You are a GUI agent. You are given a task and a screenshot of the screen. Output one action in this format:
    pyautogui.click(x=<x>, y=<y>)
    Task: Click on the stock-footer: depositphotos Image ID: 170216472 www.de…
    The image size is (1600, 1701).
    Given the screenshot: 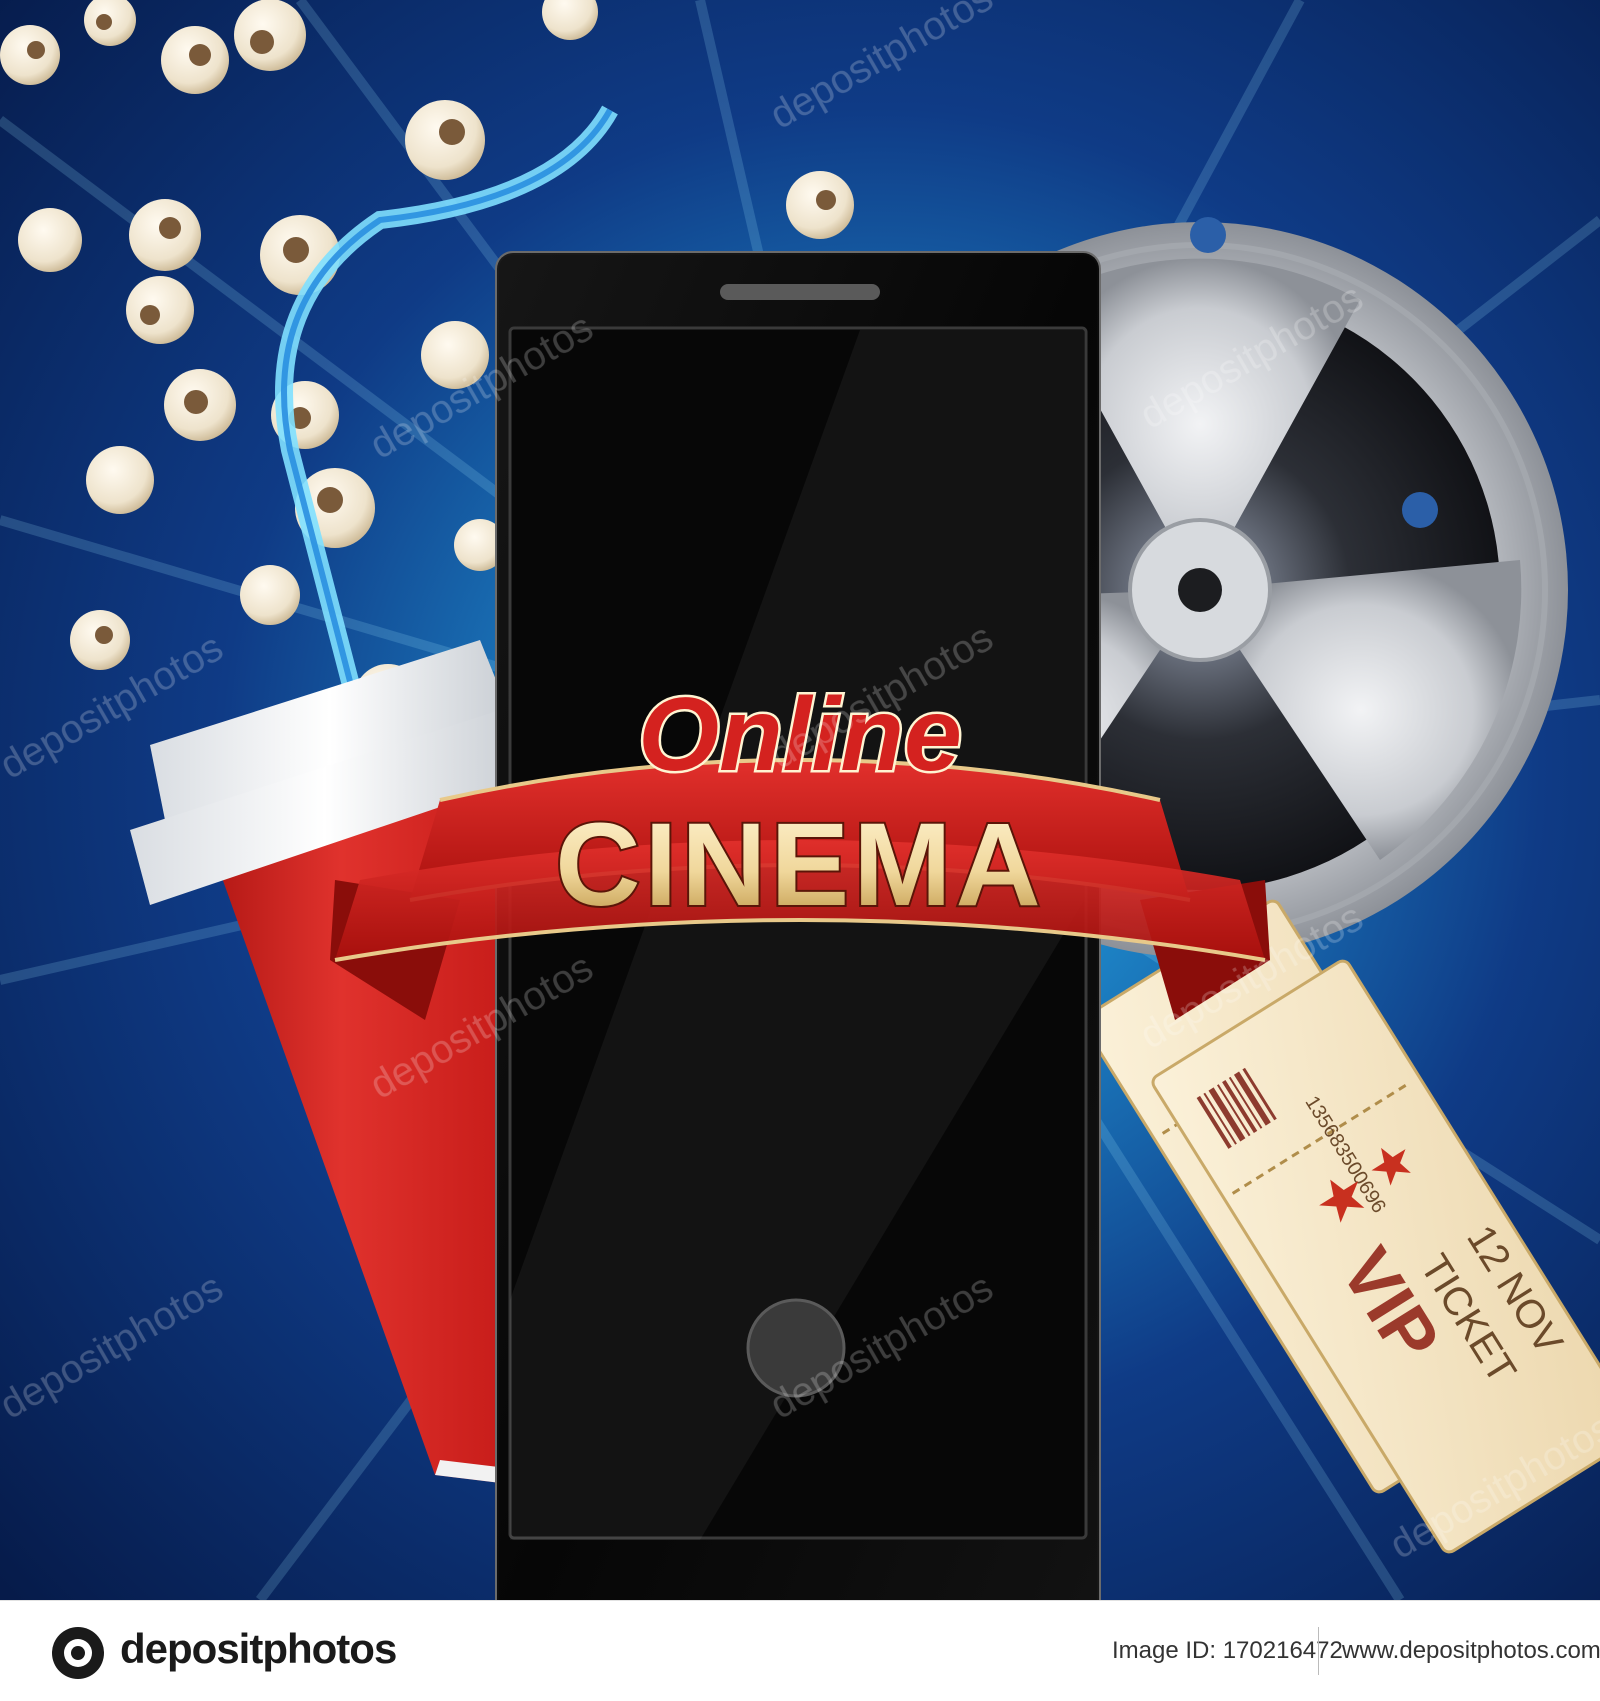 What is the action you would take?
    pyautogui.click(x=800, y=1650)
    